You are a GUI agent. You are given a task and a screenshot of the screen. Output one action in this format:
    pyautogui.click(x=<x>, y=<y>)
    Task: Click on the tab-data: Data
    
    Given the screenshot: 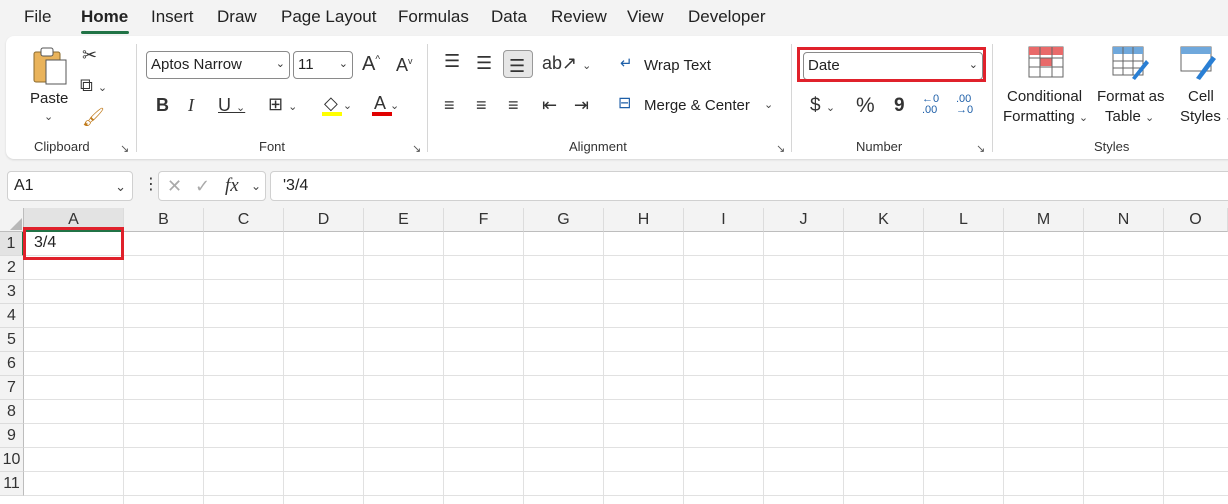 What is the action you would take?
    pyautogui.click(x=509, y=17)
    